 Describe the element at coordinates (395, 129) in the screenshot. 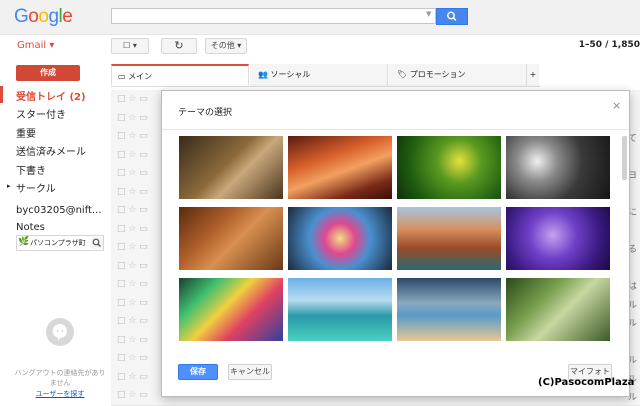

I see `dialog-divider` at that location.